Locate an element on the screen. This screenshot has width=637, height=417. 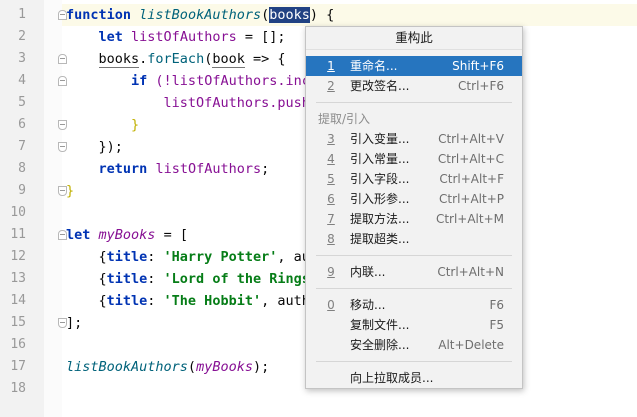
line-number: 4 is located at coordinates (22, 80).